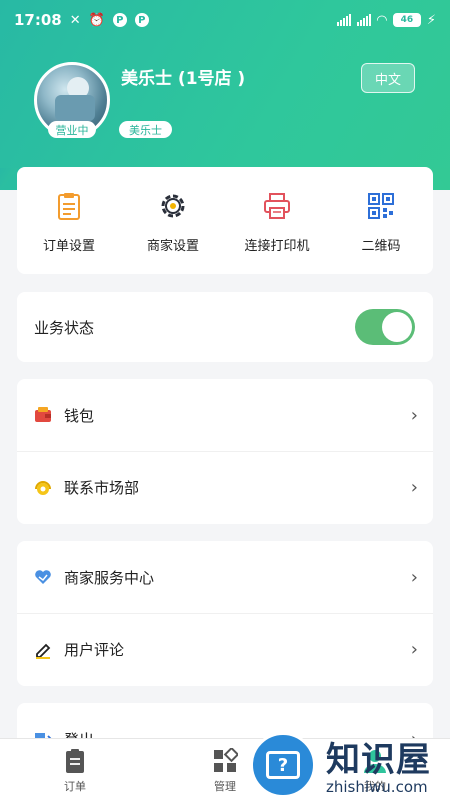  What do you see at coordinates (43, 488) in the screenshot?
I see `headset-icon` at bounding box center [43, 488].